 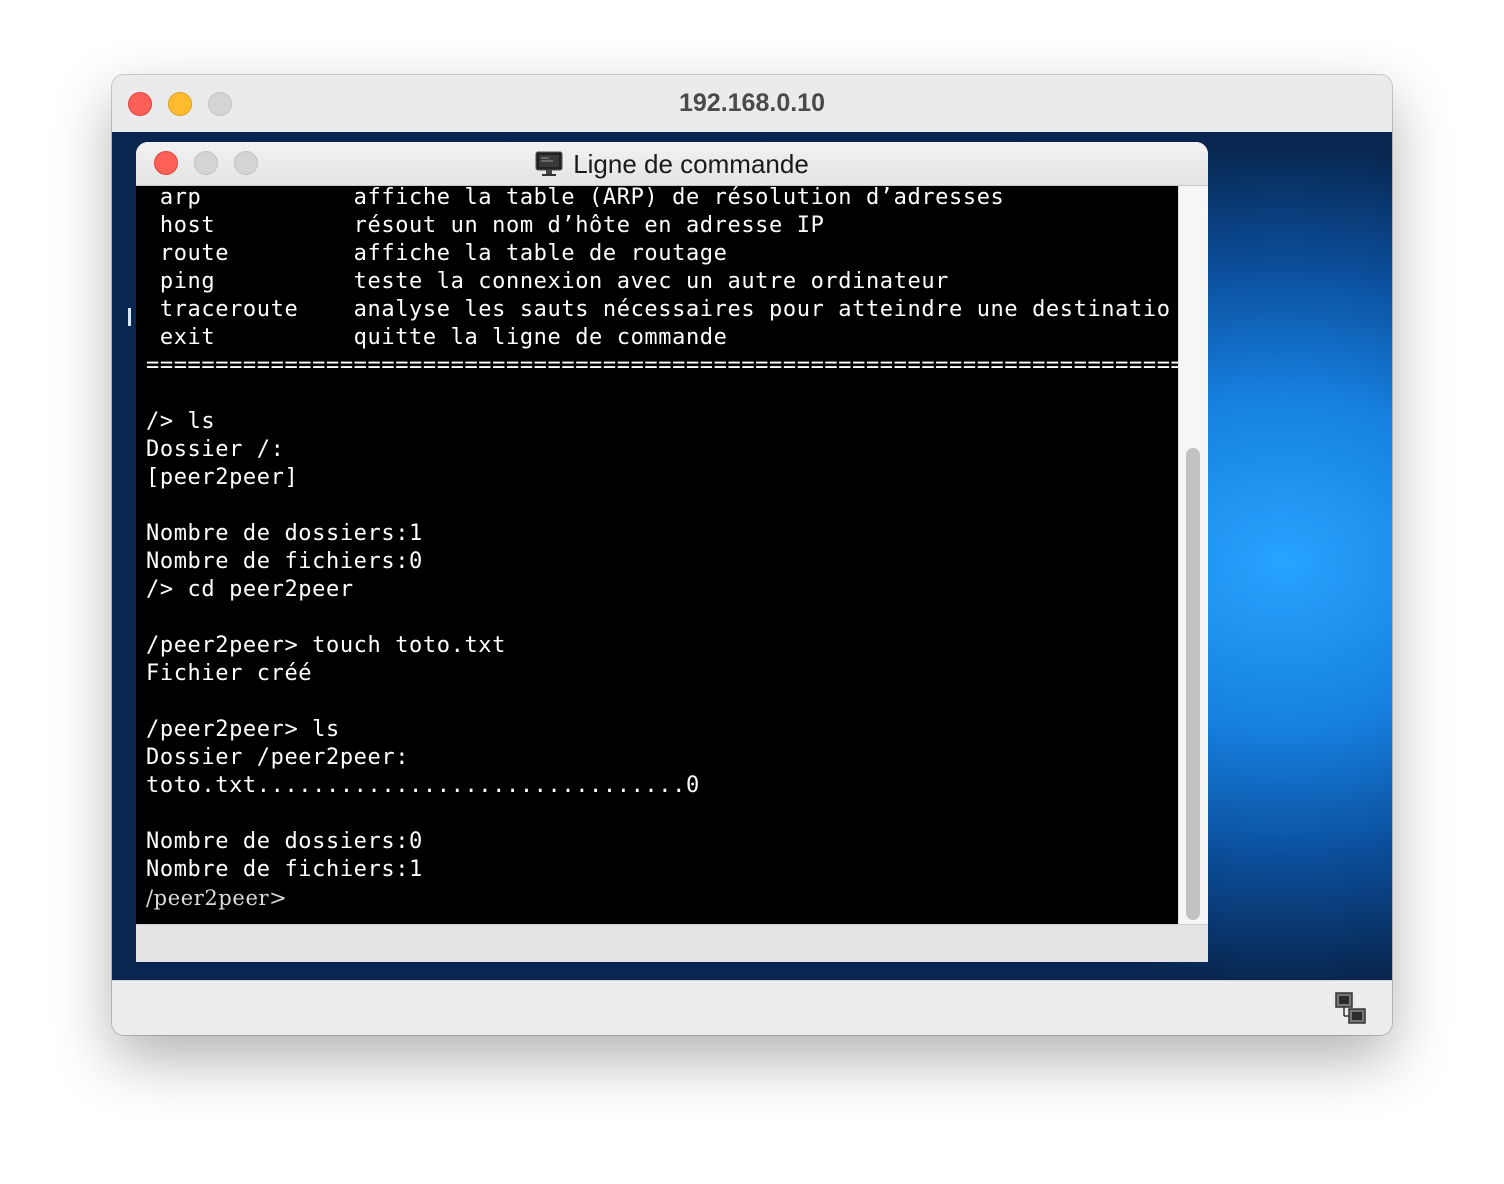 I want to click on terminal-line: route affiche la table de routage, so click(x=437, y=253).